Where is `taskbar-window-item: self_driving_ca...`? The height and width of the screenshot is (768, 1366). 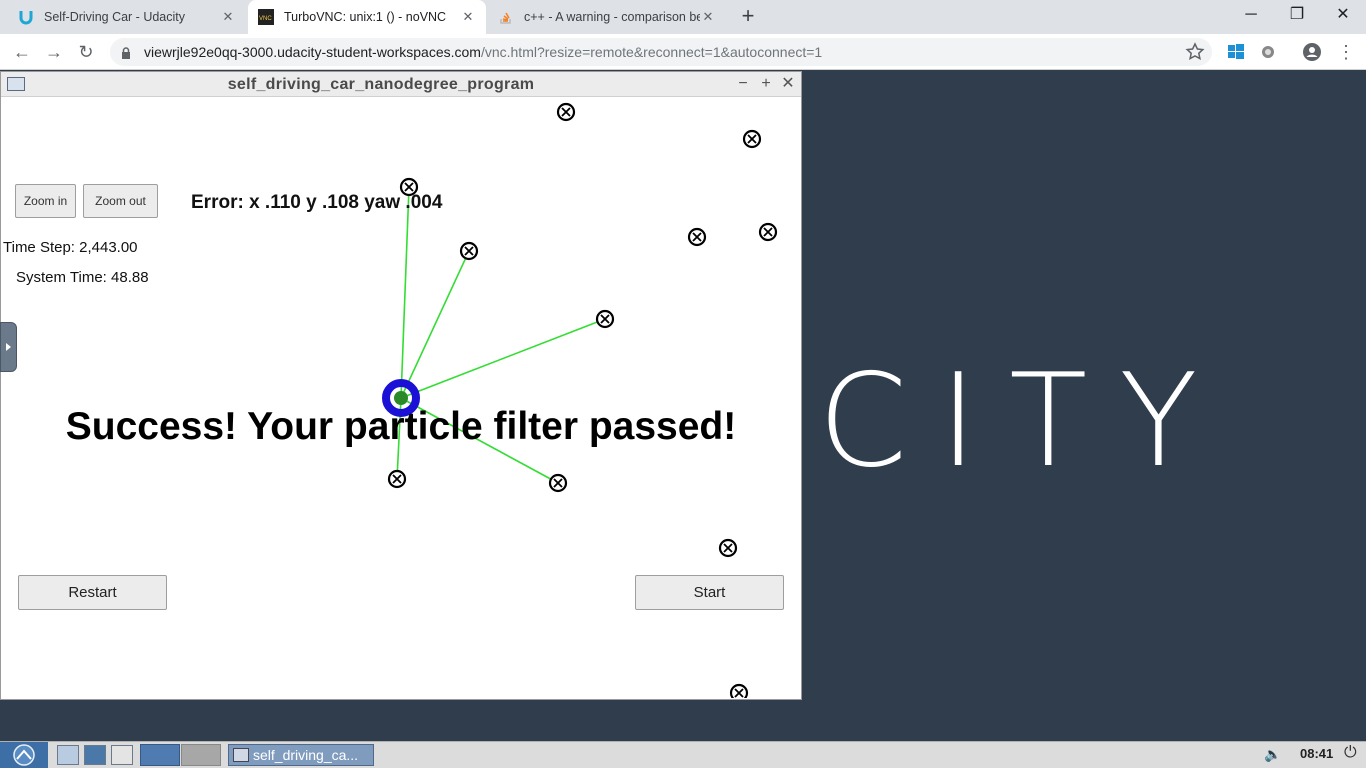 taskbar-window-item: self_driving_ca... is located at coordinates (301, 755).